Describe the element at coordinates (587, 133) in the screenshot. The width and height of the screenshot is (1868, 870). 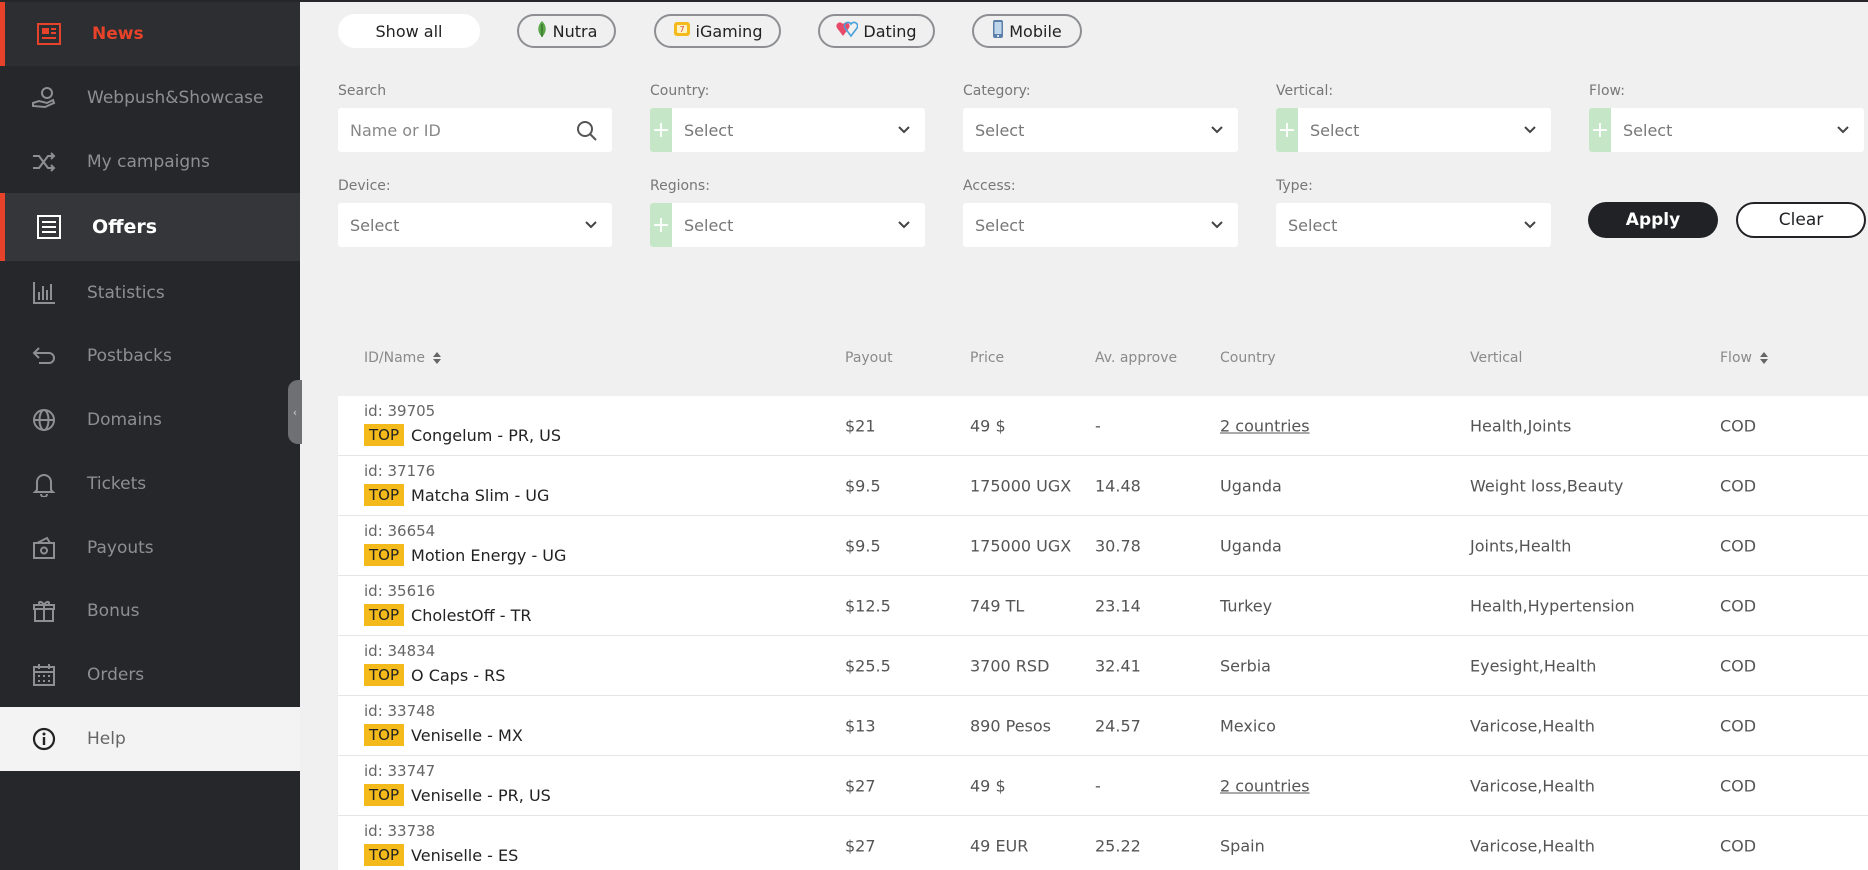
I see `search-icon` at that location.